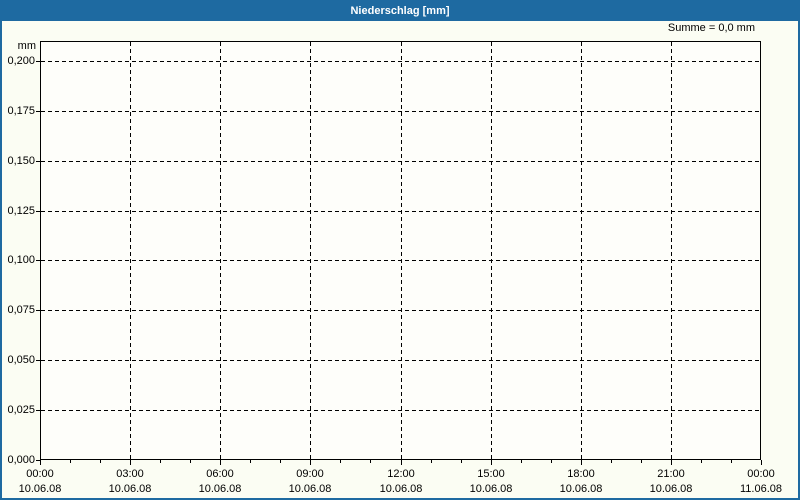  I want to click on chart-title: Niederschlag [mm], so click(400, 10).